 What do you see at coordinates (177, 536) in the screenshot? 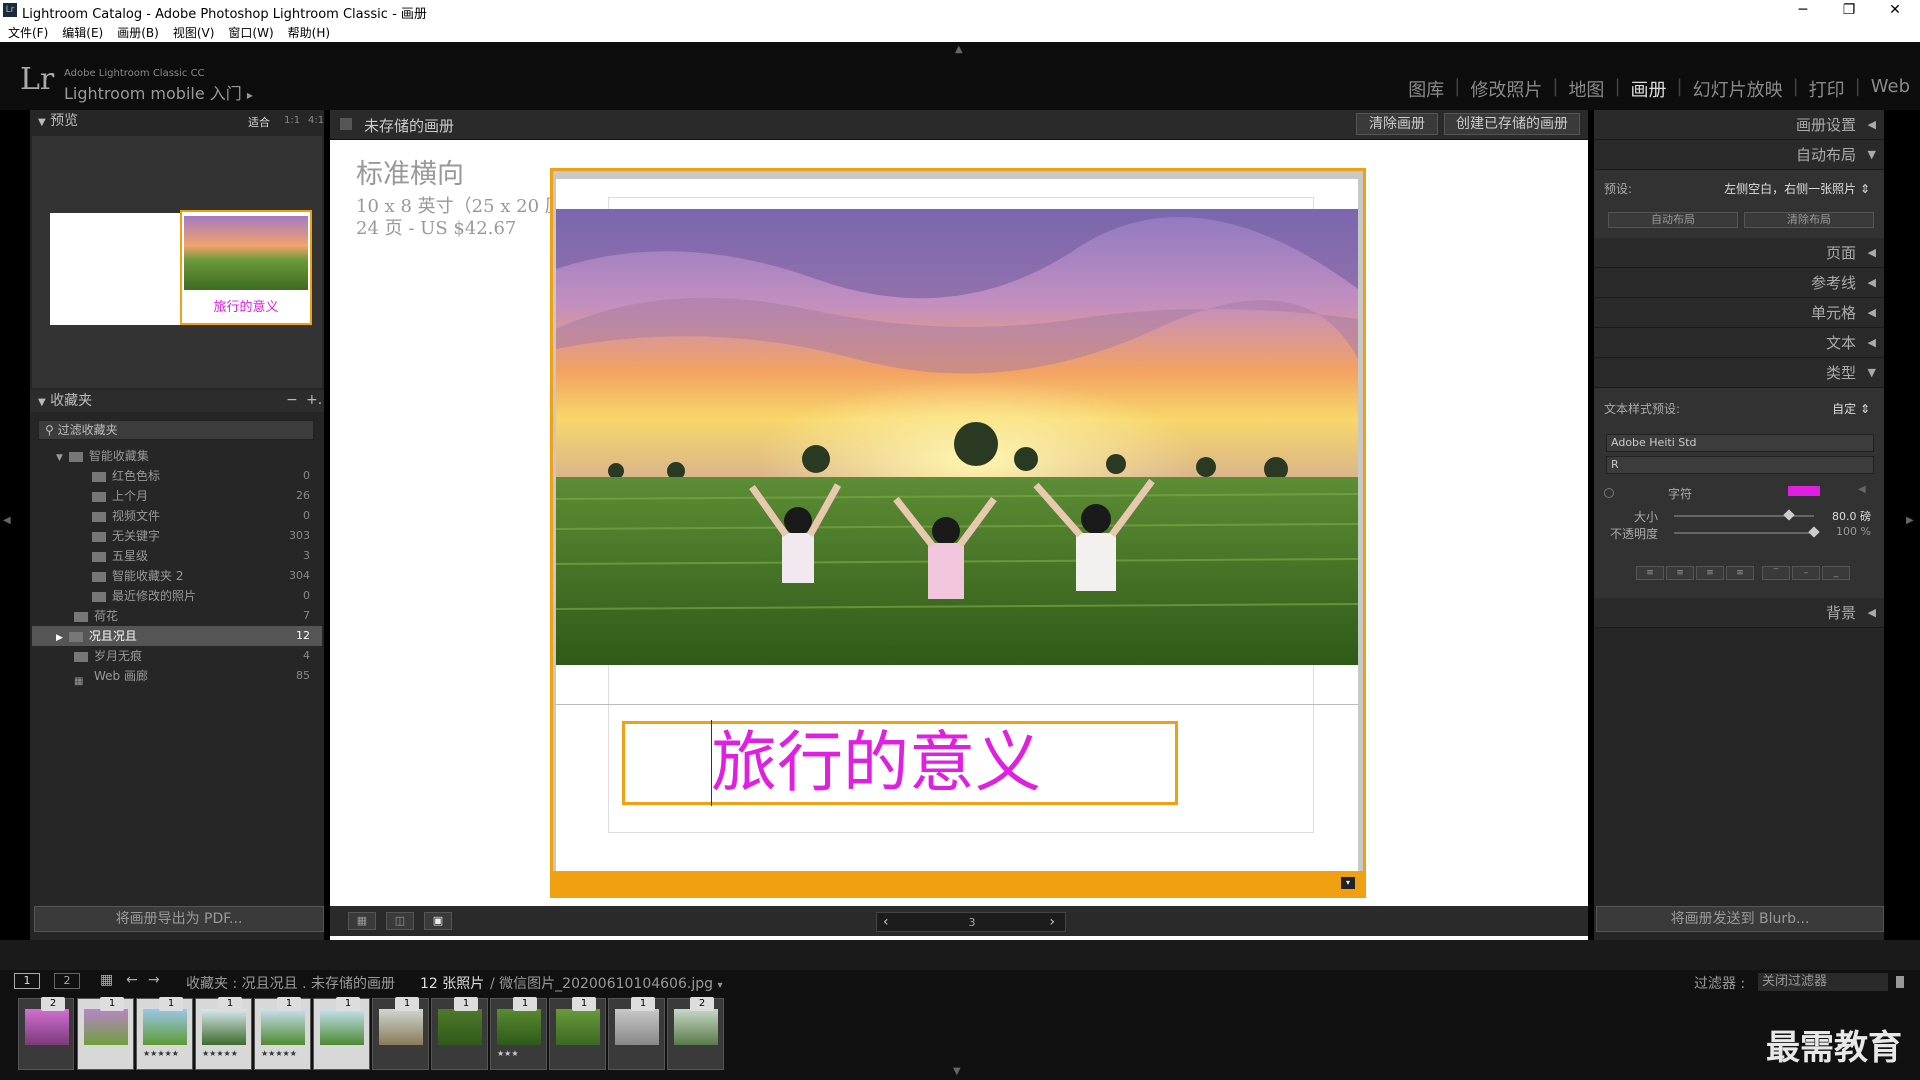
I see `collection-item-no-keywords: 无关键字 303` at bounding box center [177, 536].